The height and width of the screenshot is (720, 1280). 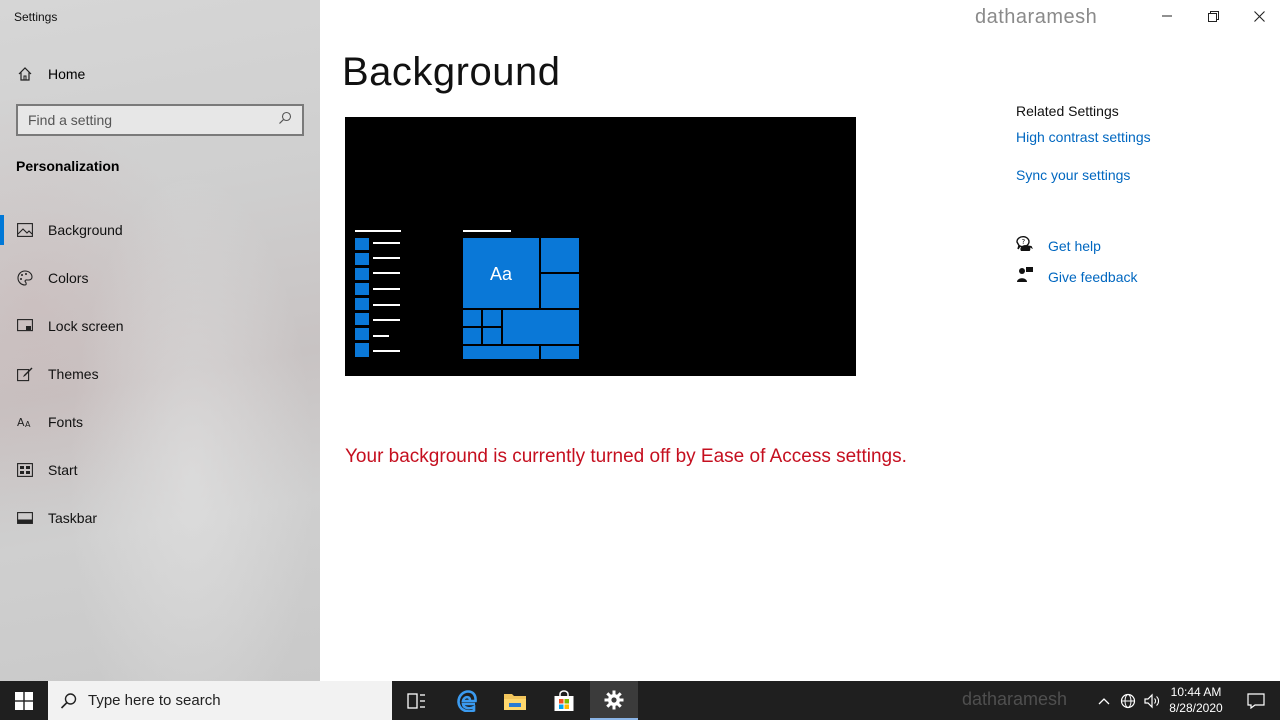 I want to click on chevron-up-icon, so click(x=1104, y=700).